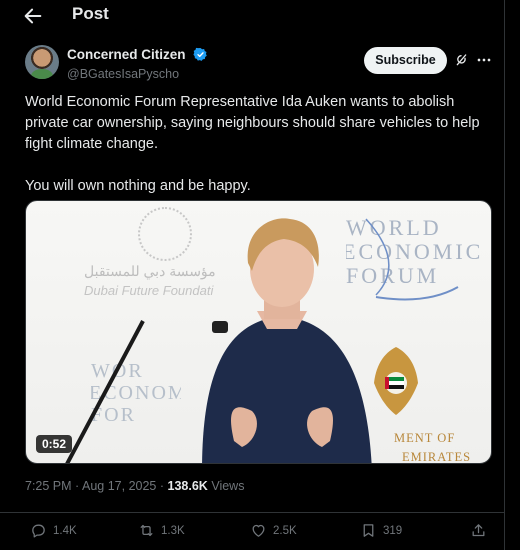 The image size is (520, 550). Describe the element at coordinates (425, 438) in the screenshot. I see `uae-text-line: MENT OF` at that location.